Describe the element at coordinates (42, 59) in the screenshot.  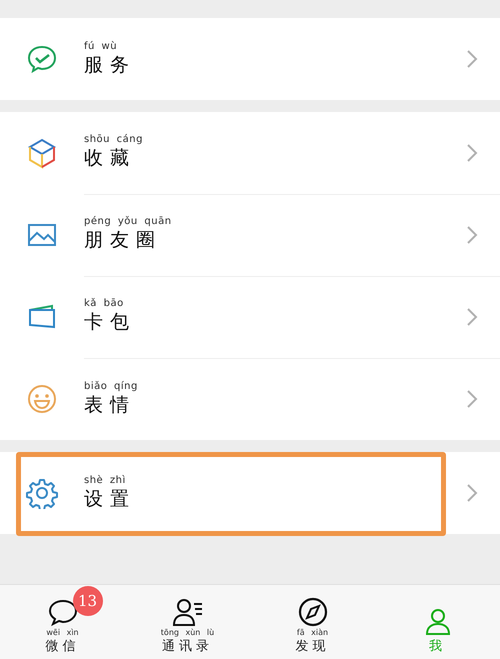
I see `chat-check-icon` at that location.